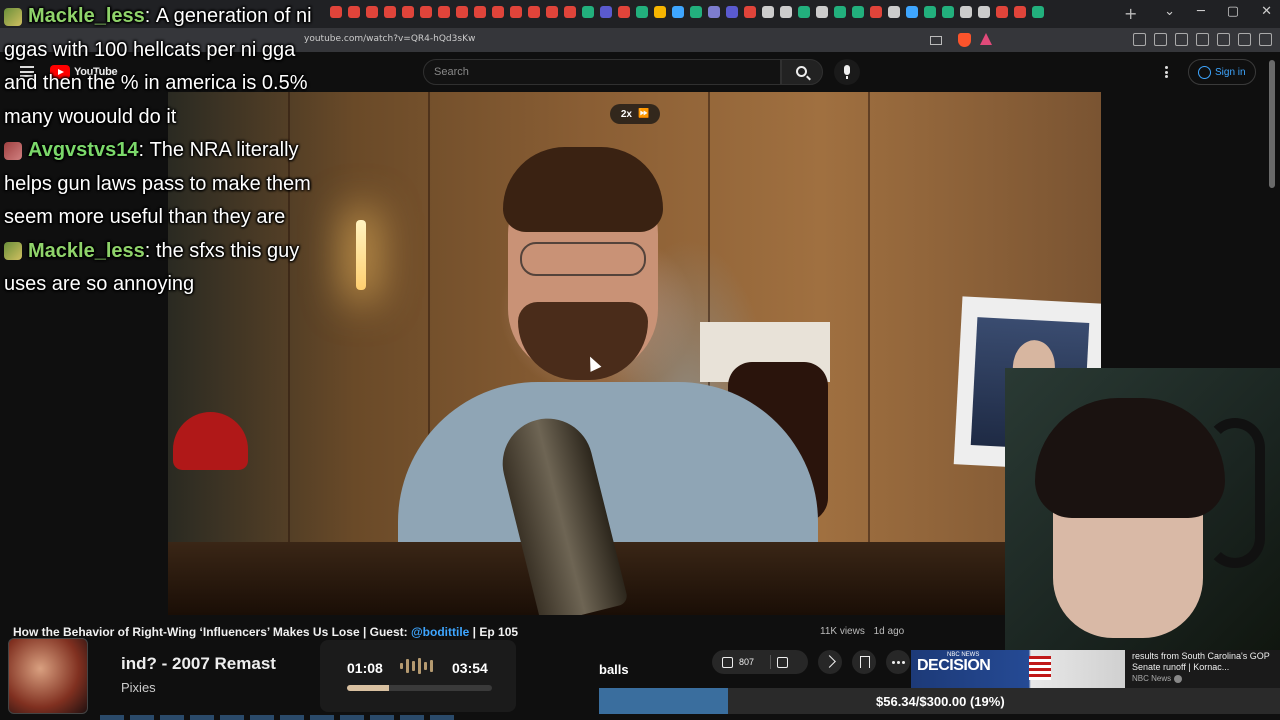 The image size is (1280, 720). What do you see at coordinates (494, 632) in the screenshot?
I see `video-title-suffix: | Ep 105` at bounding box center [494, 632].